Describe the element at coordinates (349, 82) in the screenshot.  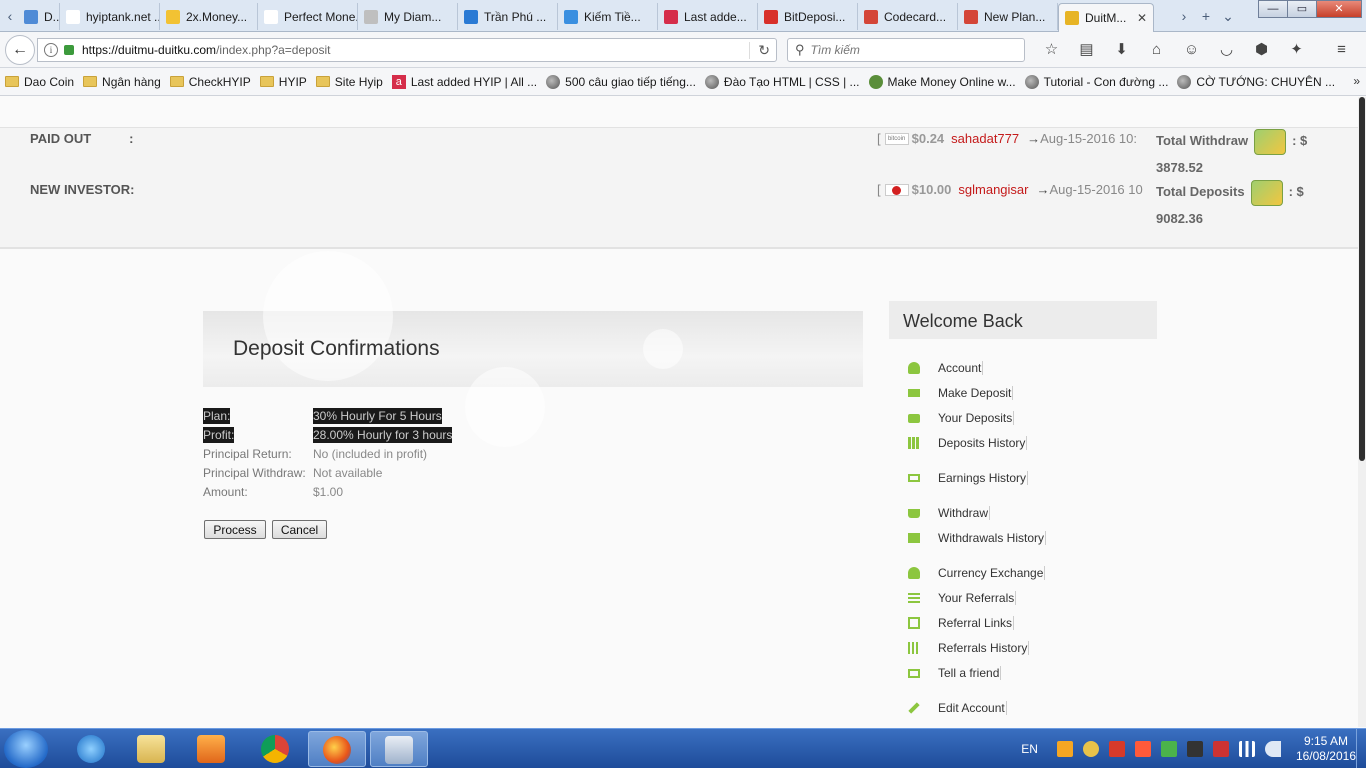
I see `bookmark-item: Site Hyip` at that location.